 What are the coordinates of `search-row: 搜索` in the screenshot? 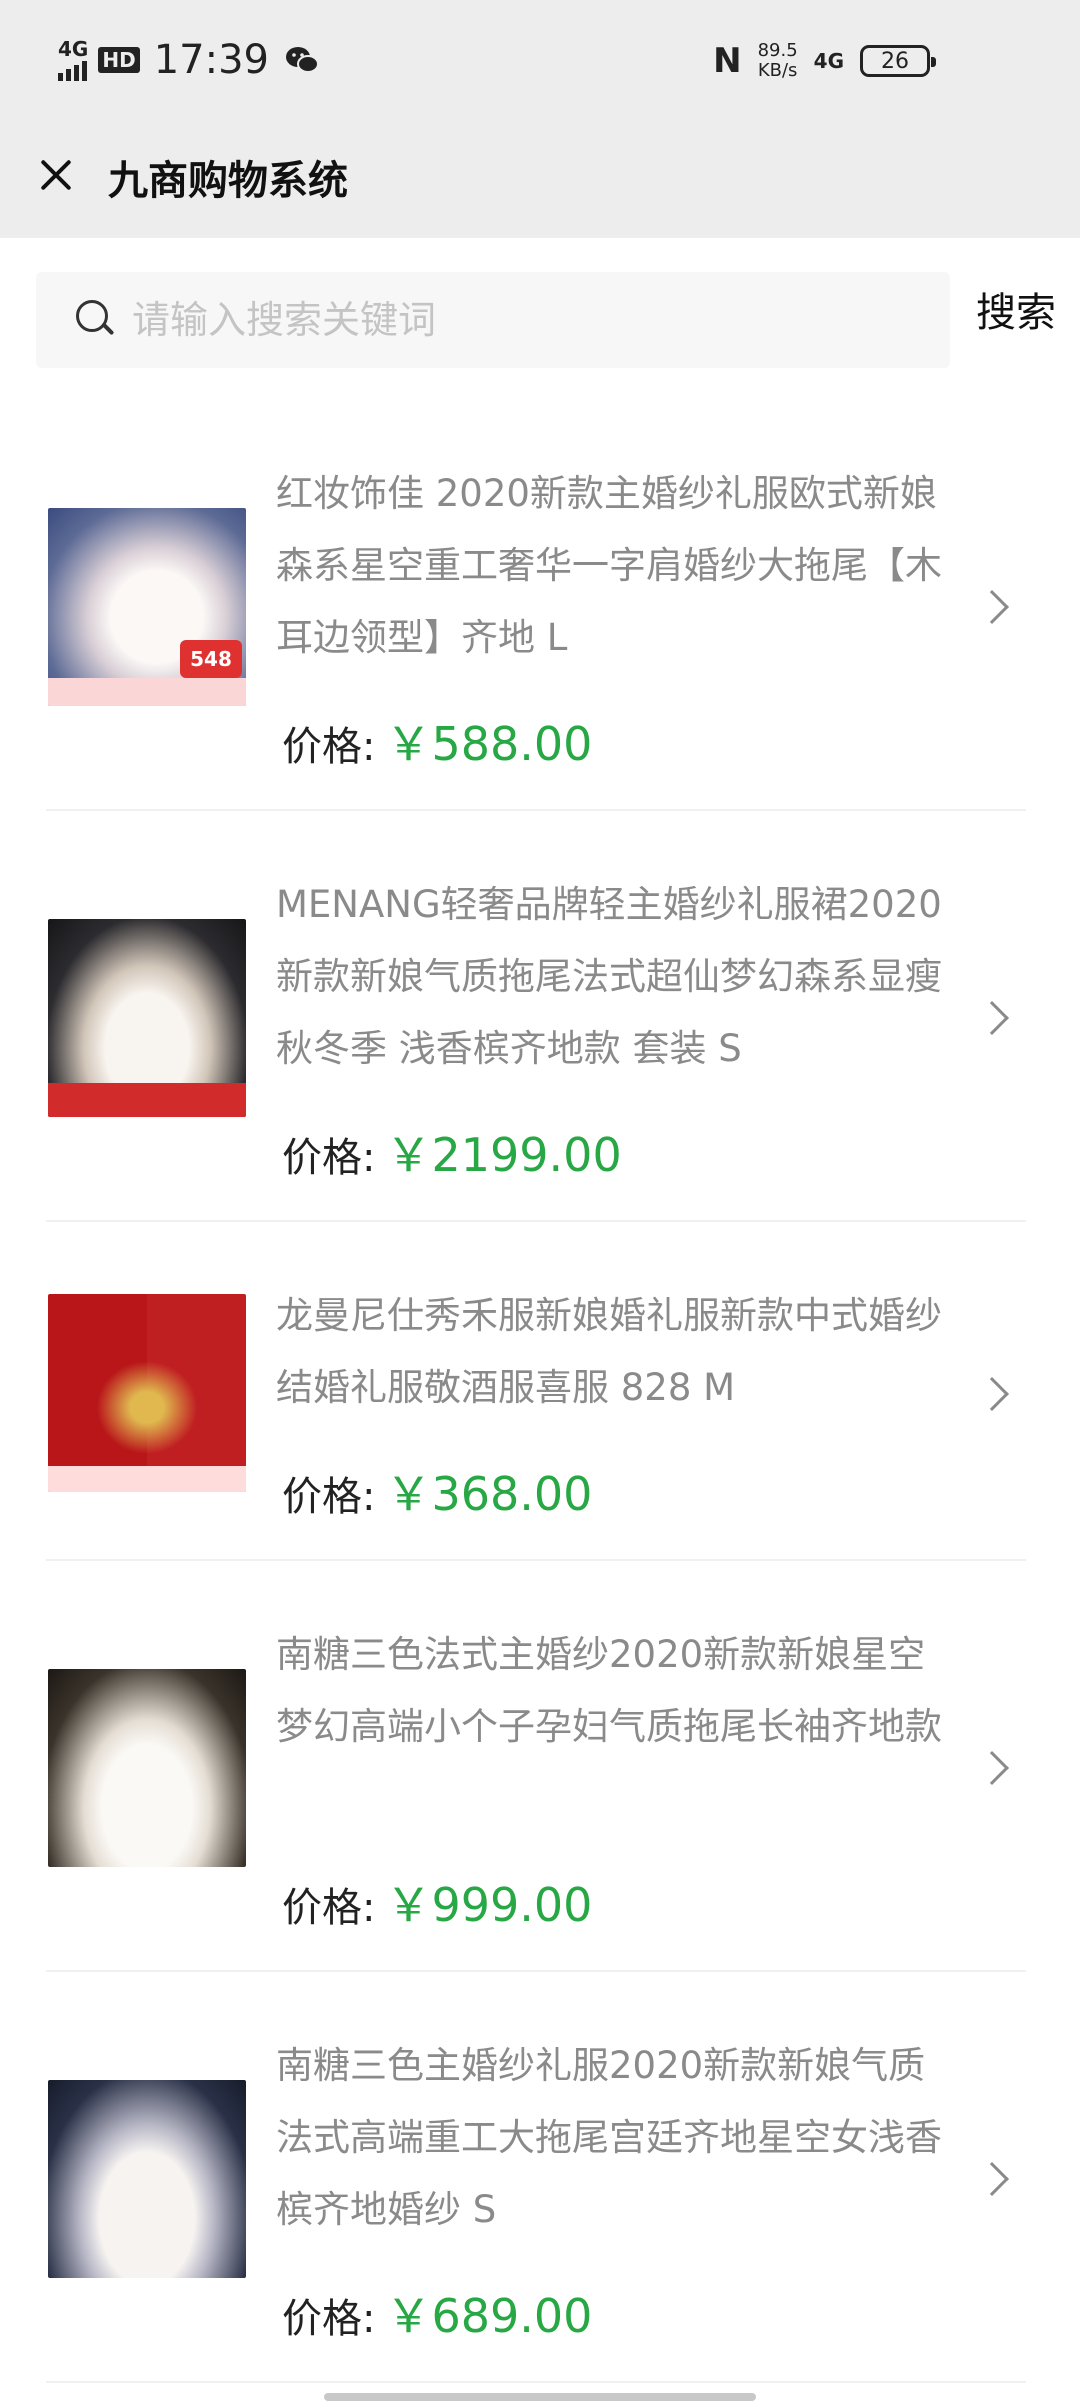 It's located at (546, 318).